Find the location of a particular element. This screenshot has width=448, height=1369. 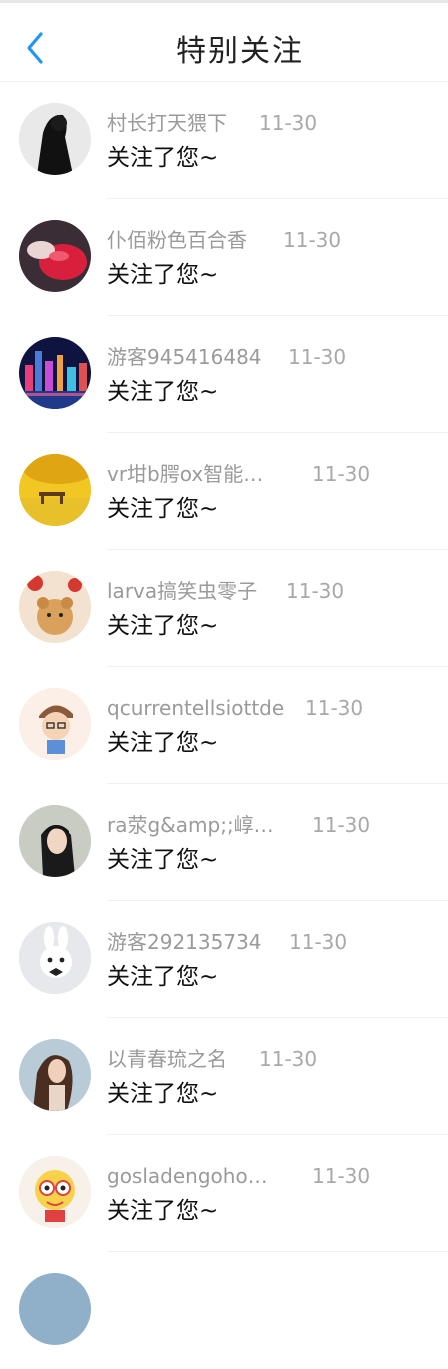

person-black-icon is located at coordinates (55, 139).